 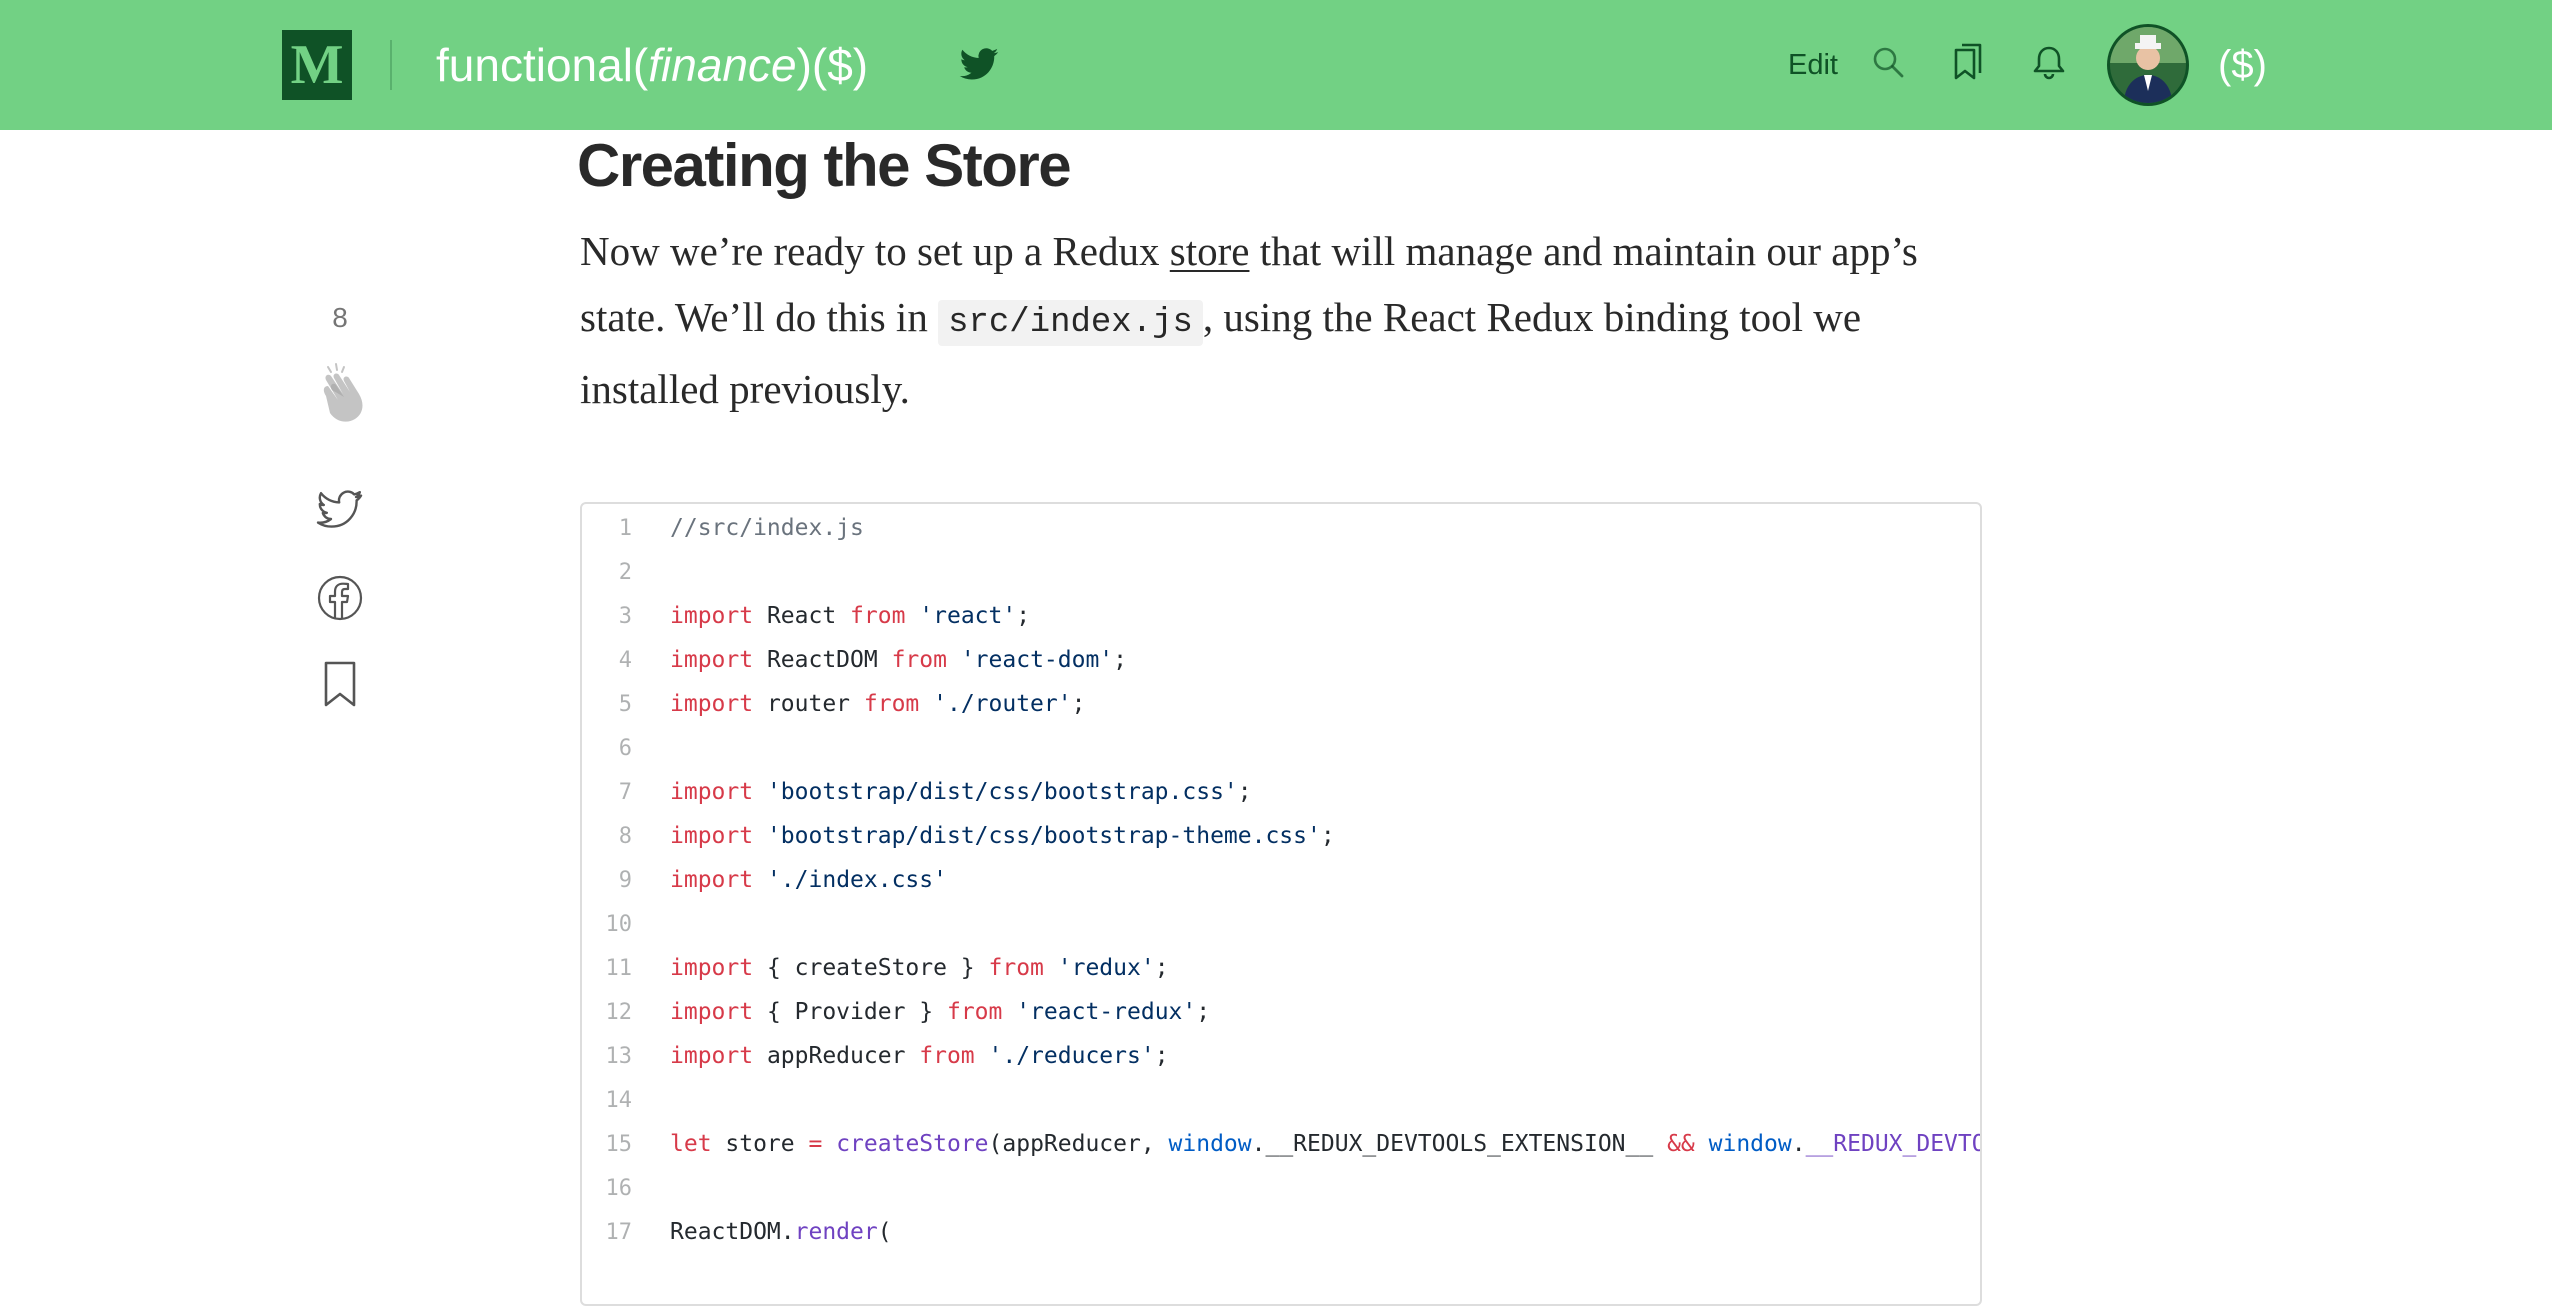 What do you see at coordinates (340, 317) in the screenshot?
I see `clap-count: 8` at bounding box center [340, 317].